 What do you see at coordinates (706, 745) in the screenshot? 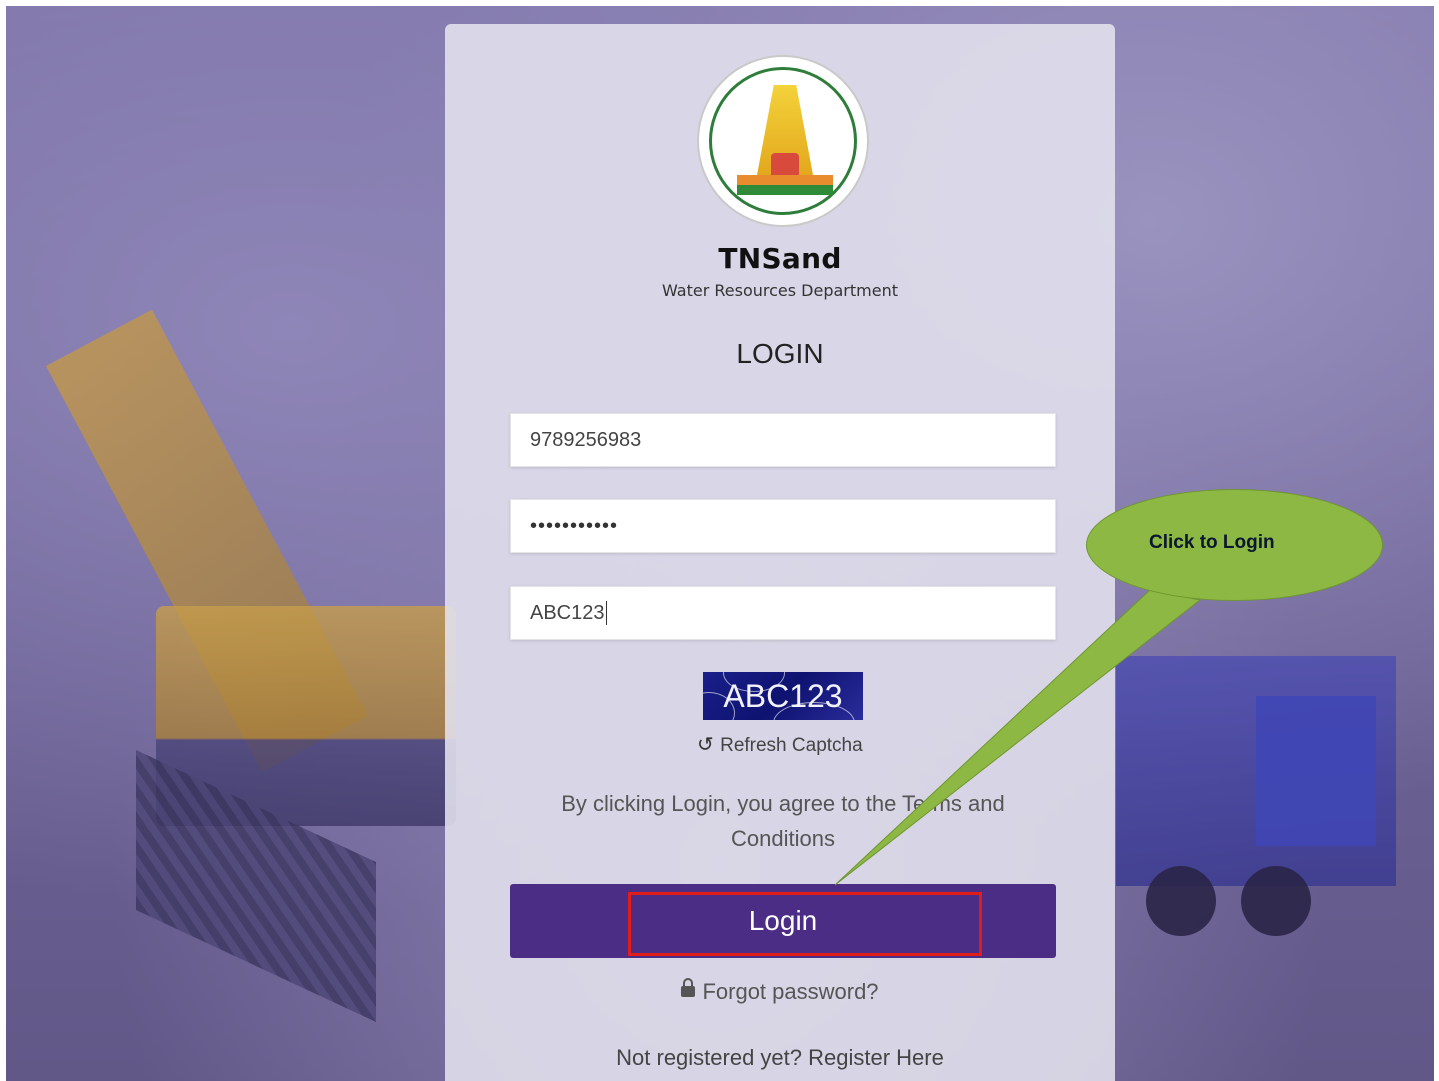
I see `refresh-icon: ↻` at bounding box center [706, 745].